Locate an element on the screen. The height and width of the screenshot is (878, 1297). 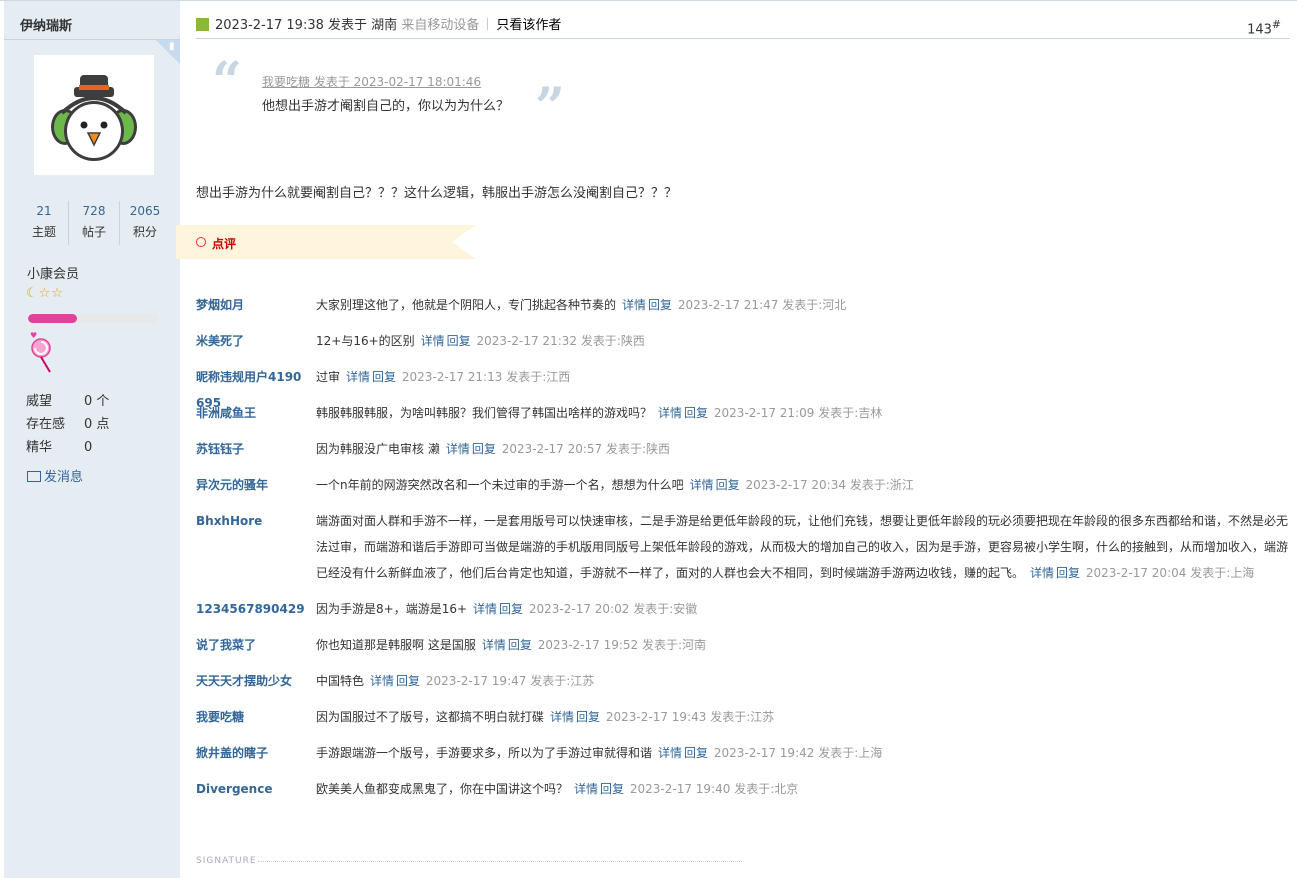
comment-time: 2023-2-17 19:40 发表于:北京 is located at coordinates (714, 789).